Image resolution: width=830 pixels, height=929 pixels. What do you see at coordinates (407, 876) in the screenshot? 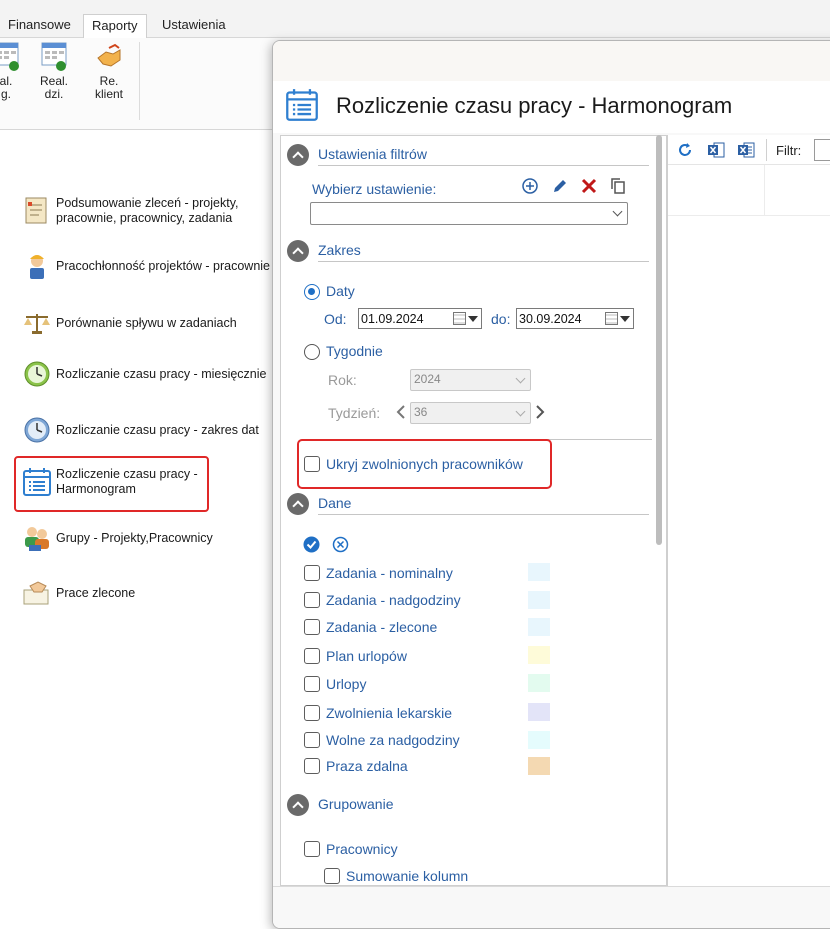
I see `sum-columns-label: Sumowanie kolumn` at bounding box center [407, 876].